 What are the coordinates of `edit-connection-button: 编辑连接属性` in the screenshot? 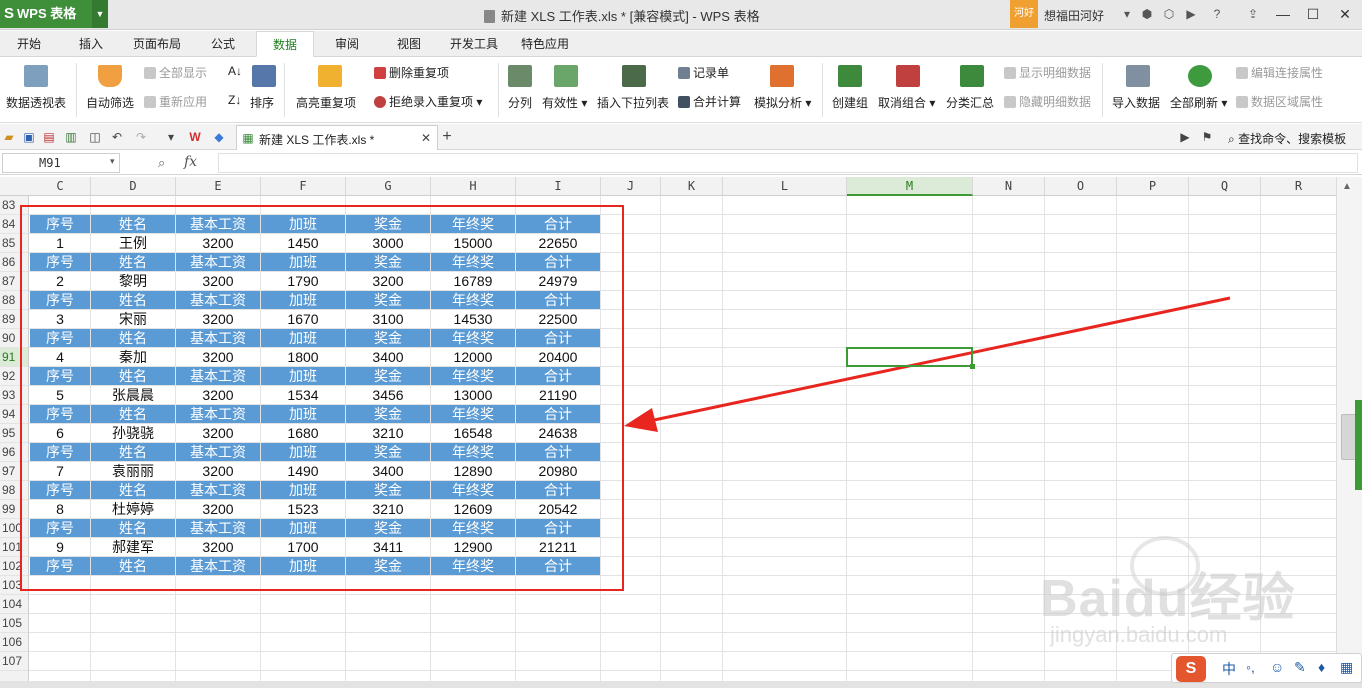 It's located at (1279, 72).